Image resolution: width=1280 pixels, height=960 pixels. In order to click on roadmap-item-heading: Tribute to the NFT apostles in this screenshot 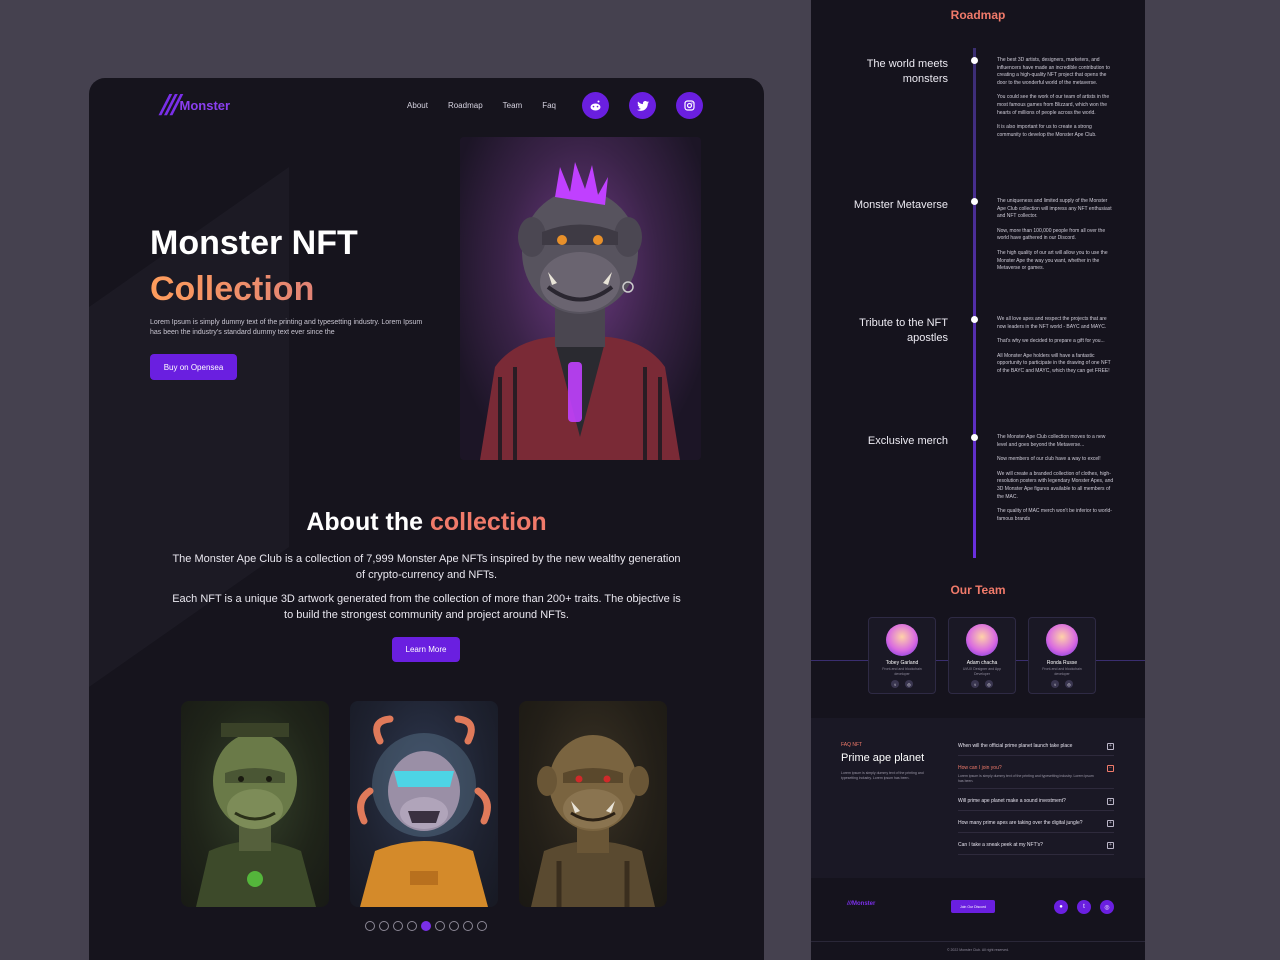, I will do `click(903, 330)`.